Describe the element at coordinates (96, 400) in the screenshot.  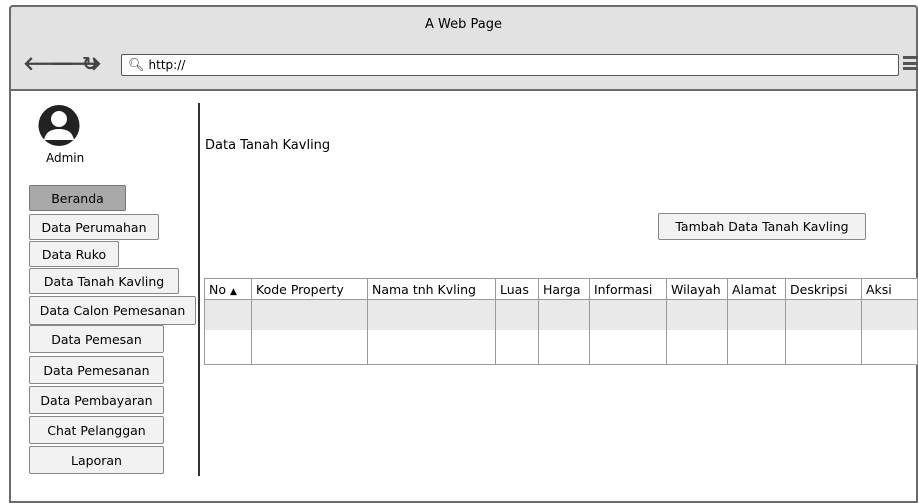
I see `sidebar-item-data-pembayaran: Data Pembayaran` at that location.